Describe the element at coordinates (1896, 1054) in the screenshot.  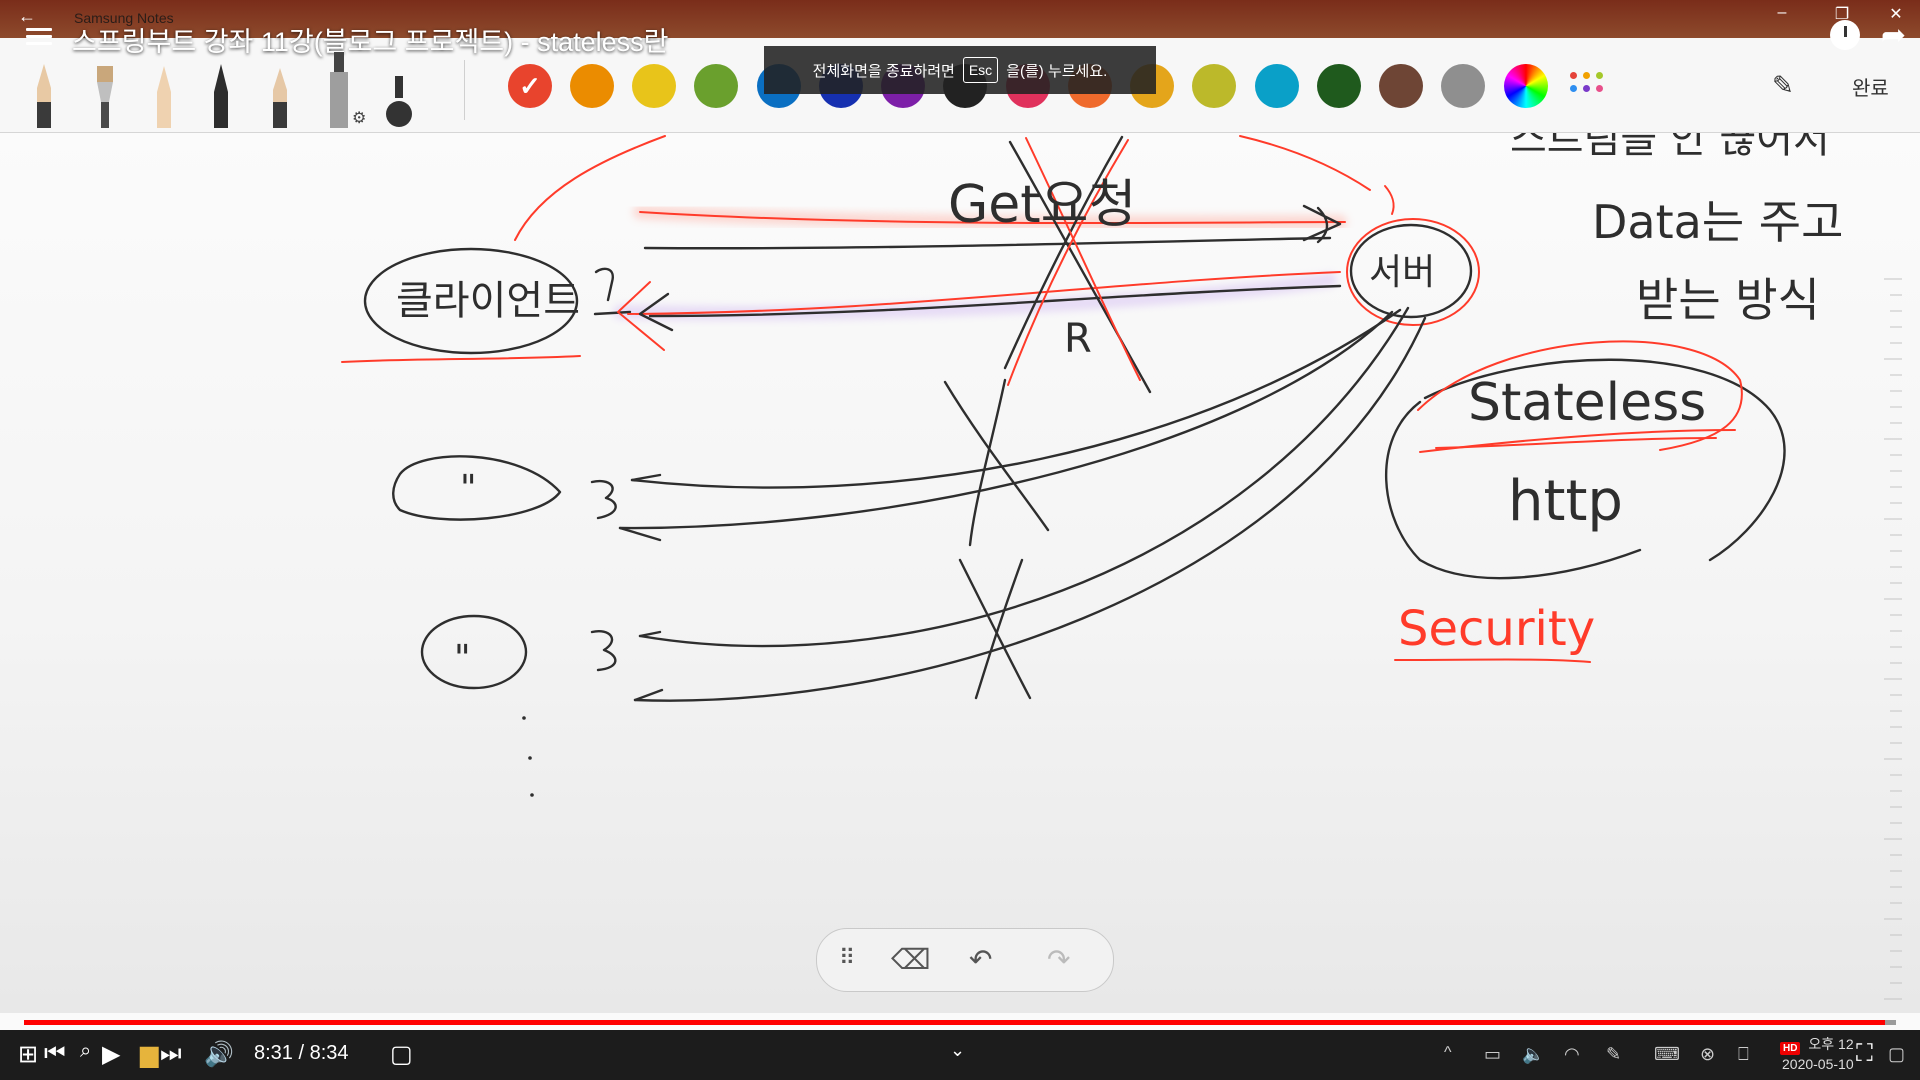
I see `notification-icon: ▢` at that location.